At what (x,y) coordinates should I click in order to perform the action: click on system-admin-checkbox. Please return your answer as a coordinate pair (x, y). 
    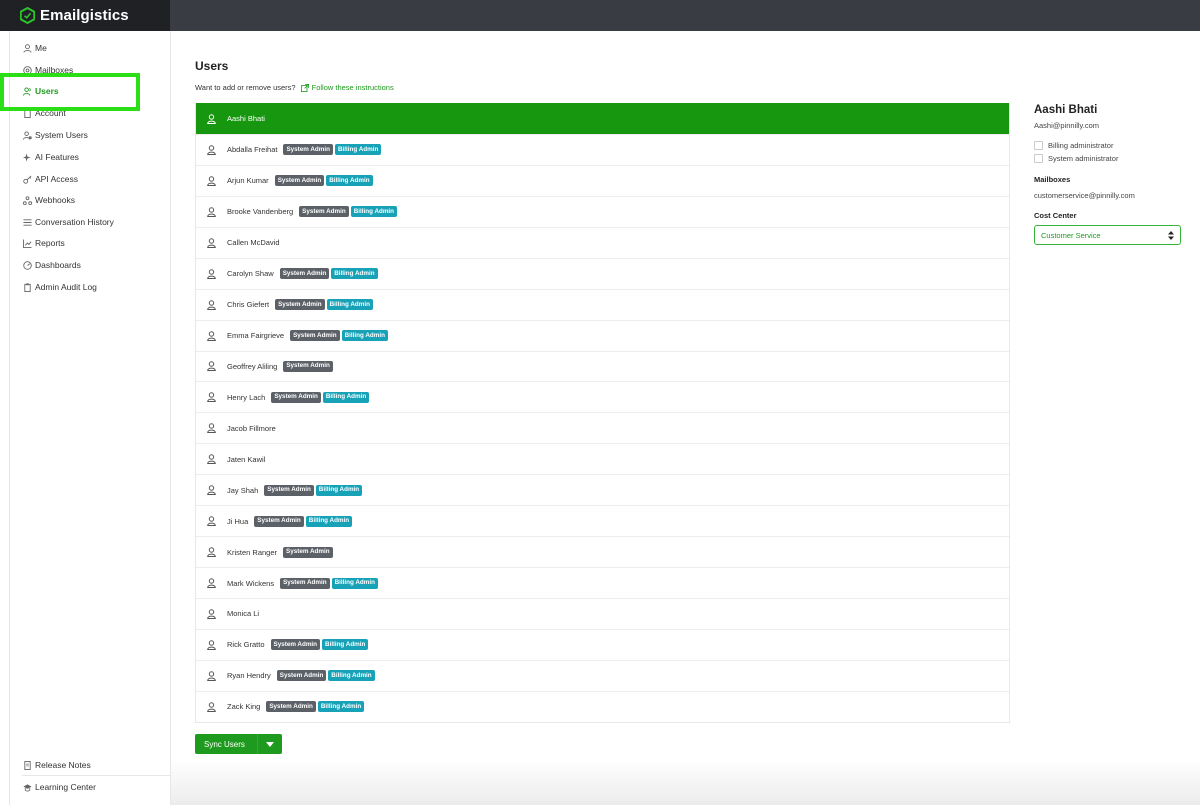
    Looking at the image, I should click on (1038, 158).